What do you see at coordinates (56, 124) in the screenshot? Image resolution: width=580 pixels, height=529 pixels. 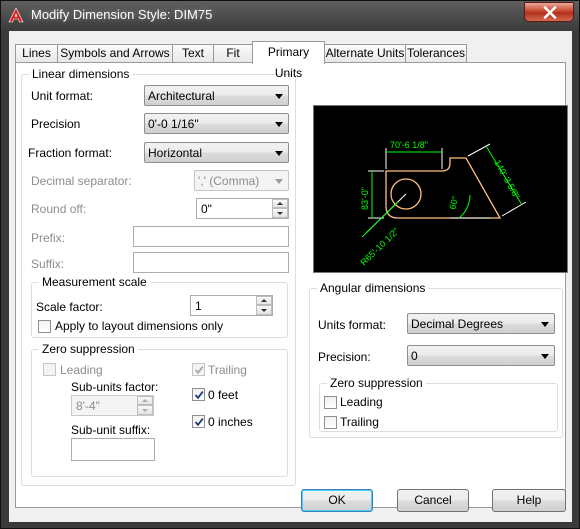 I see `precision-label: Precision` at bounding box center [56, 124].